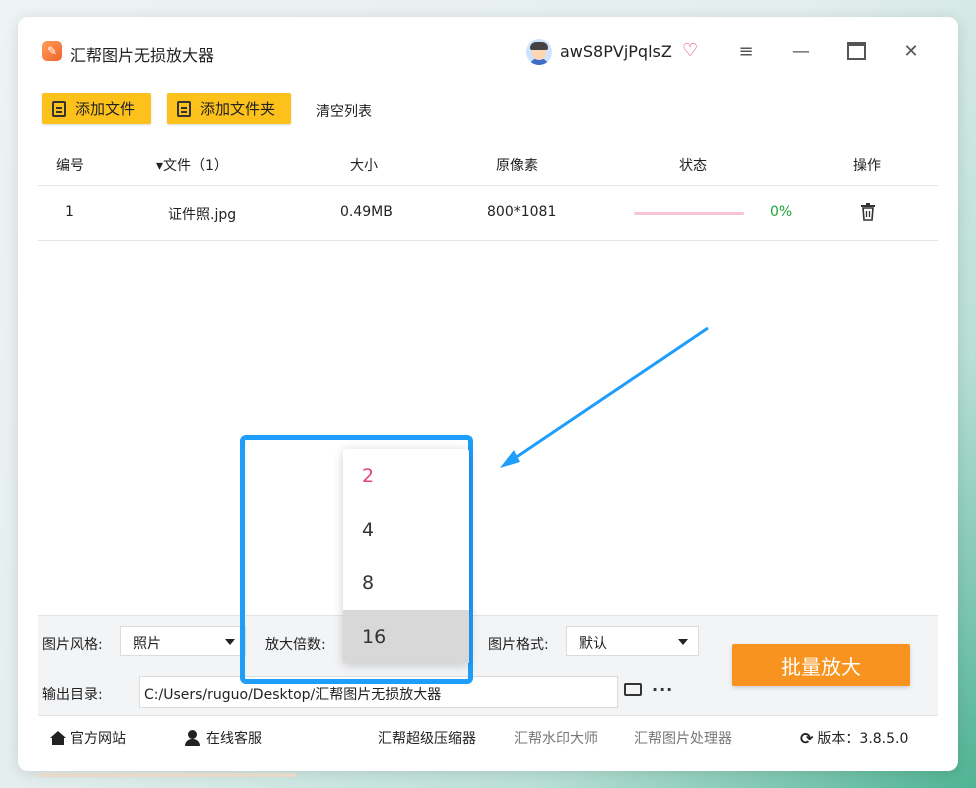  Describe the element at coordinates (238, 109) in the screenshot. I see `add-folder-label: 添加文件夹` at that location.